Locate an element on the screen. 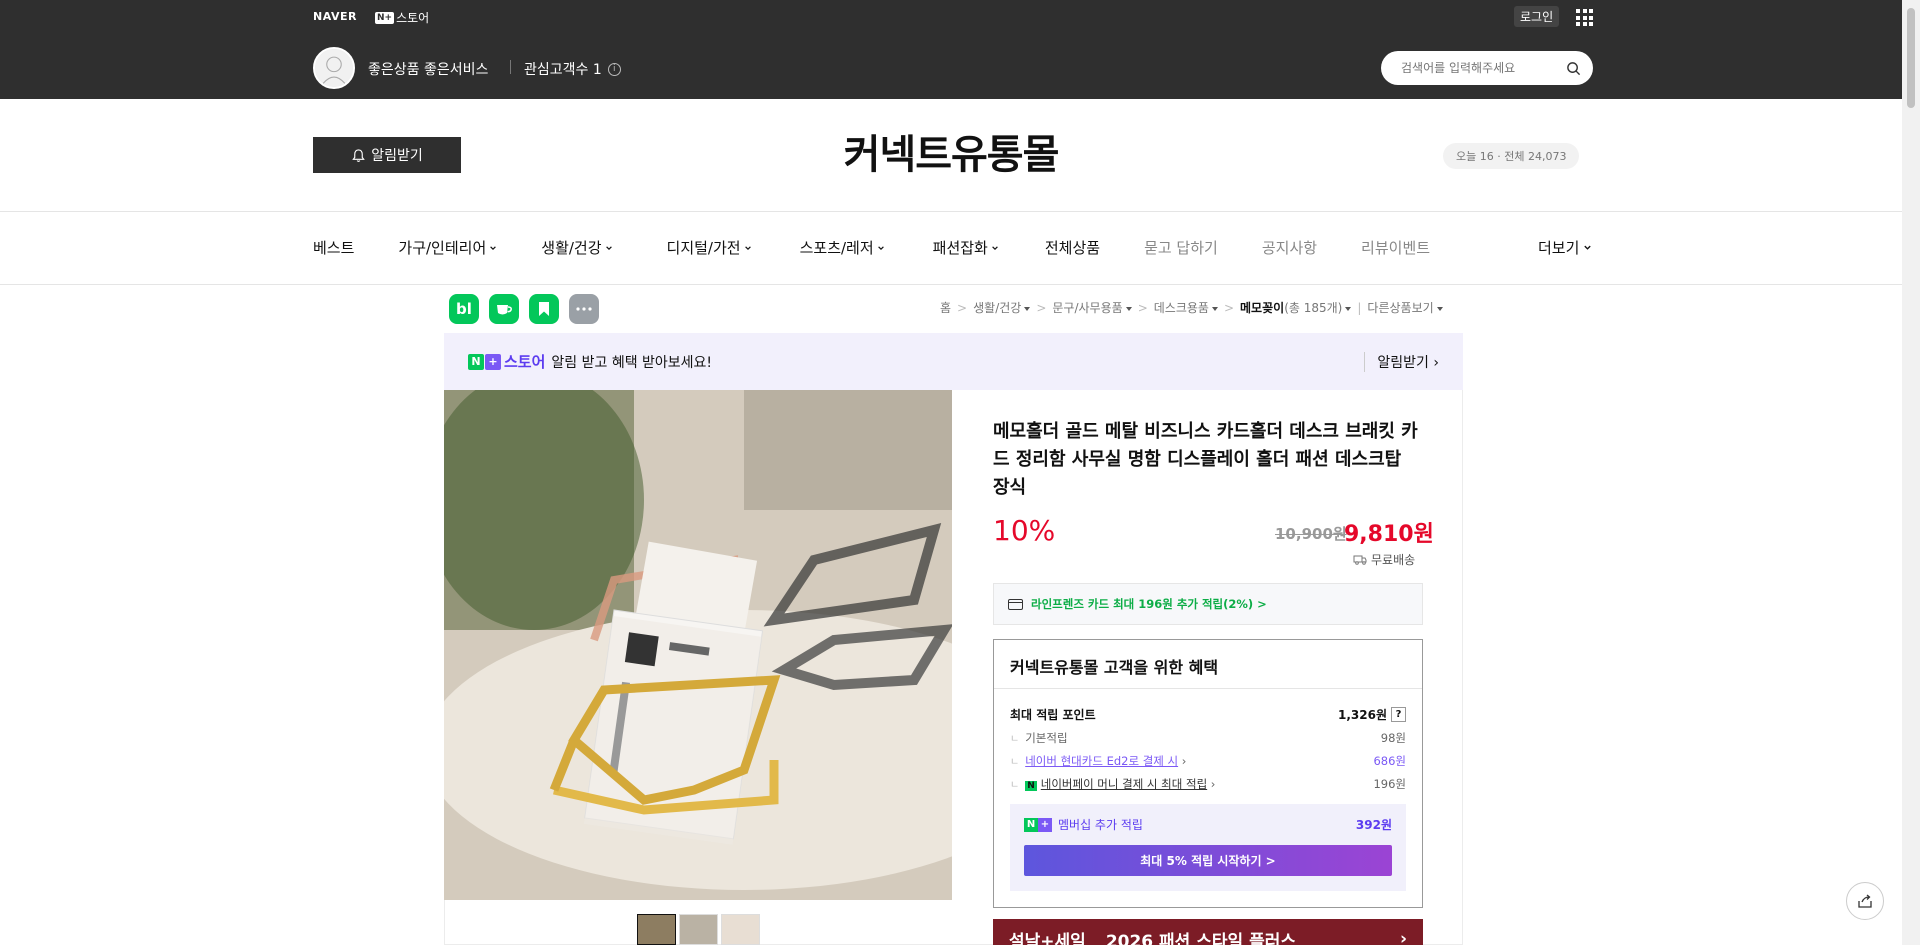 The image size is (1920, 945). benefit-title: 커넥트유통몰 고객을 위한 혜택 is located at coordinates (1208, 664).